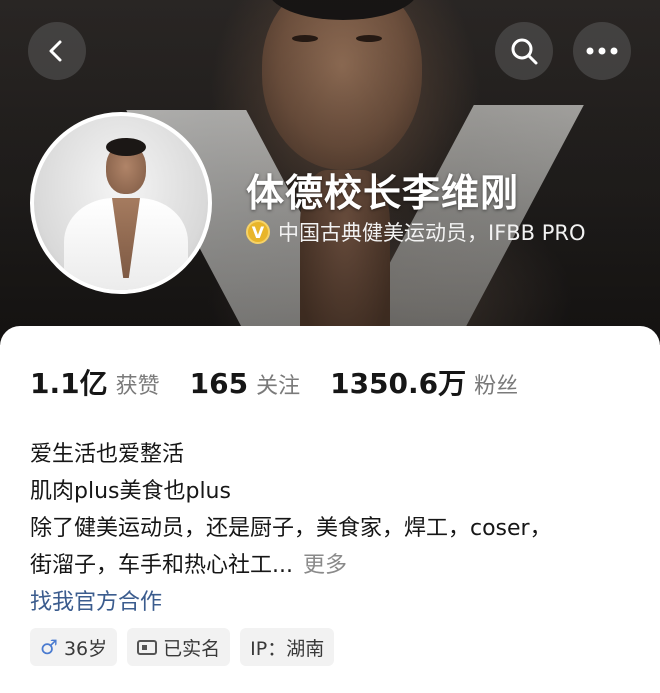 This screenshot has height=693, width=660. What do you see at coordinates (121, 203) in the screenshot?
I see `avatar` at bounding box center [121, 203].